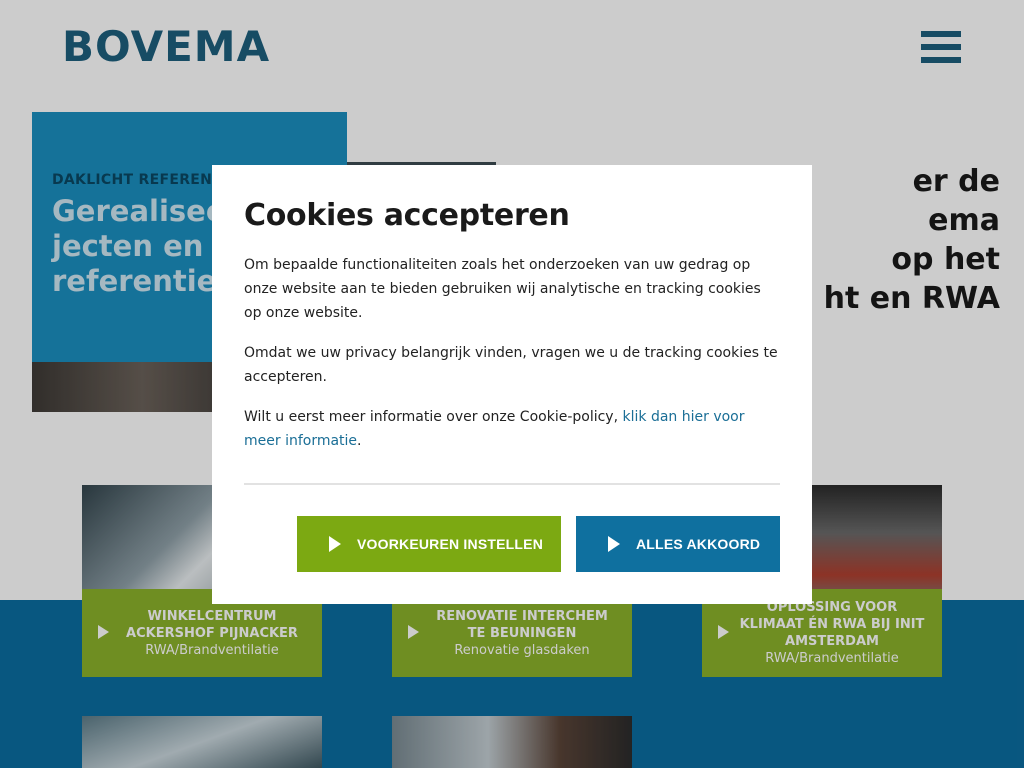 The width and height of the screenshot is (1024, 768). I want to click on dialog-divider, so click(512, 484).